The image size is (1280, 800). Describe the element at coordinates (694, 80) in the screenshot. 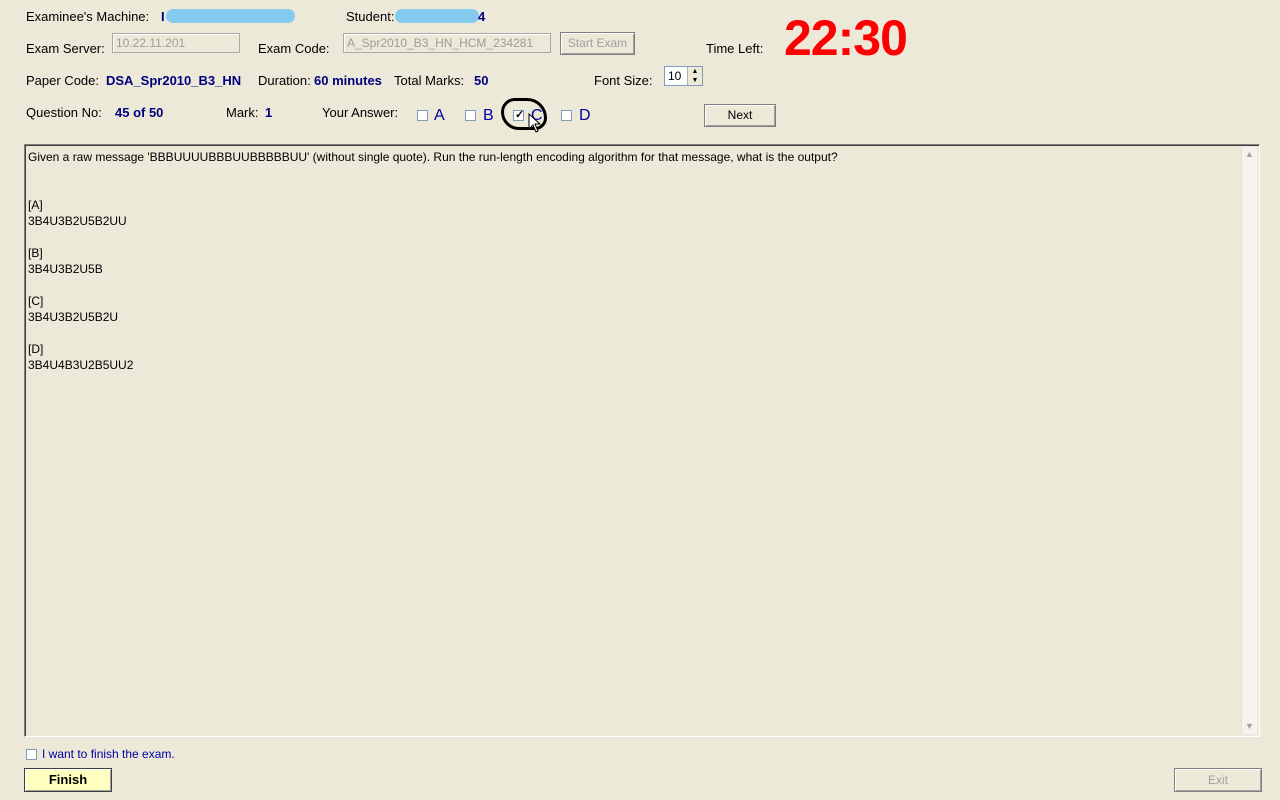

I see `spinner-down-icon: ▼` at that location.